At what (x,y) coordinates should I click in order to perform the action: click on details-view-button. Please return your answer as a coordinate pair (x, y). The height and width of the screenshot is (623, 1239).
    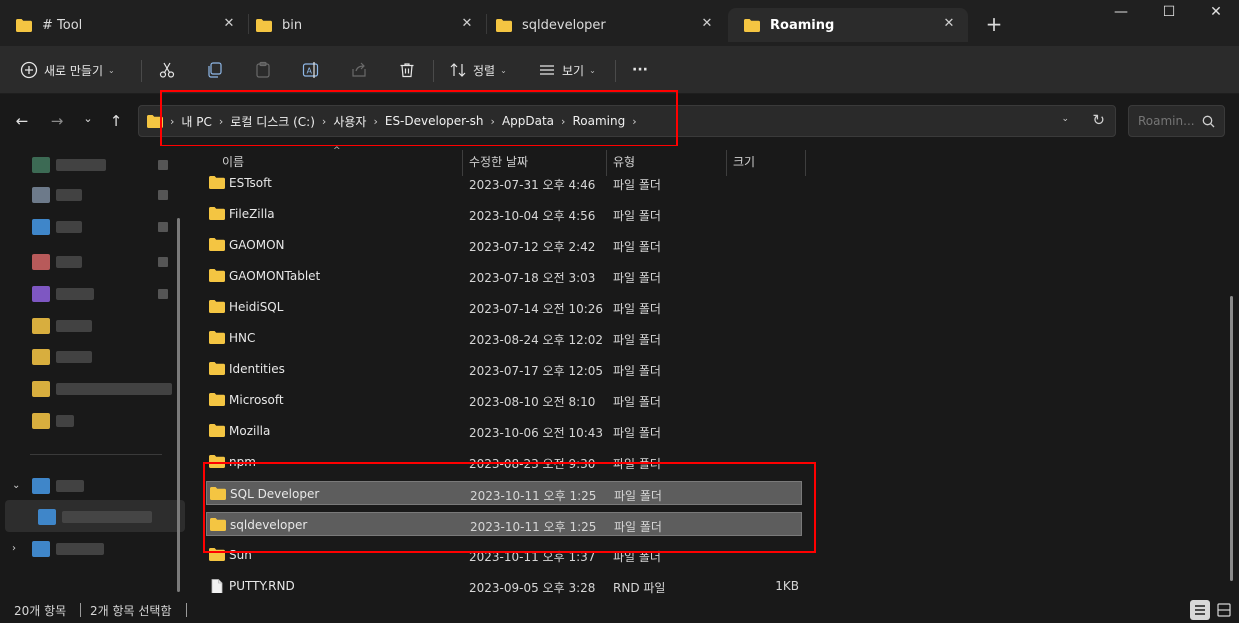
    Looking at the image, I should click on (1200, 610).